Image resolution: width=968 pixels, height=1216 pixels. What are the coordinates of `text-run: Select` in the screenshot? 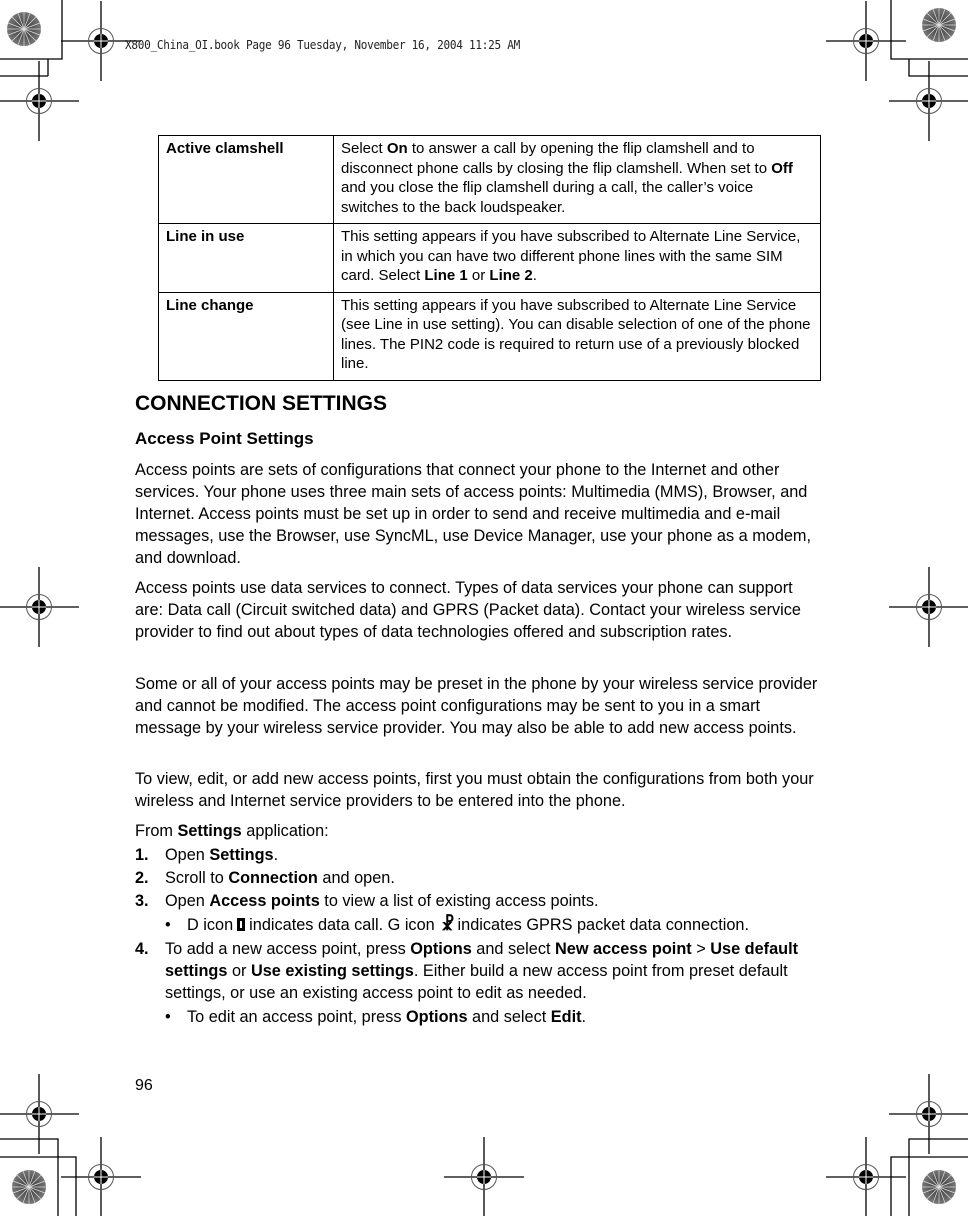 It's located at (364, 148).